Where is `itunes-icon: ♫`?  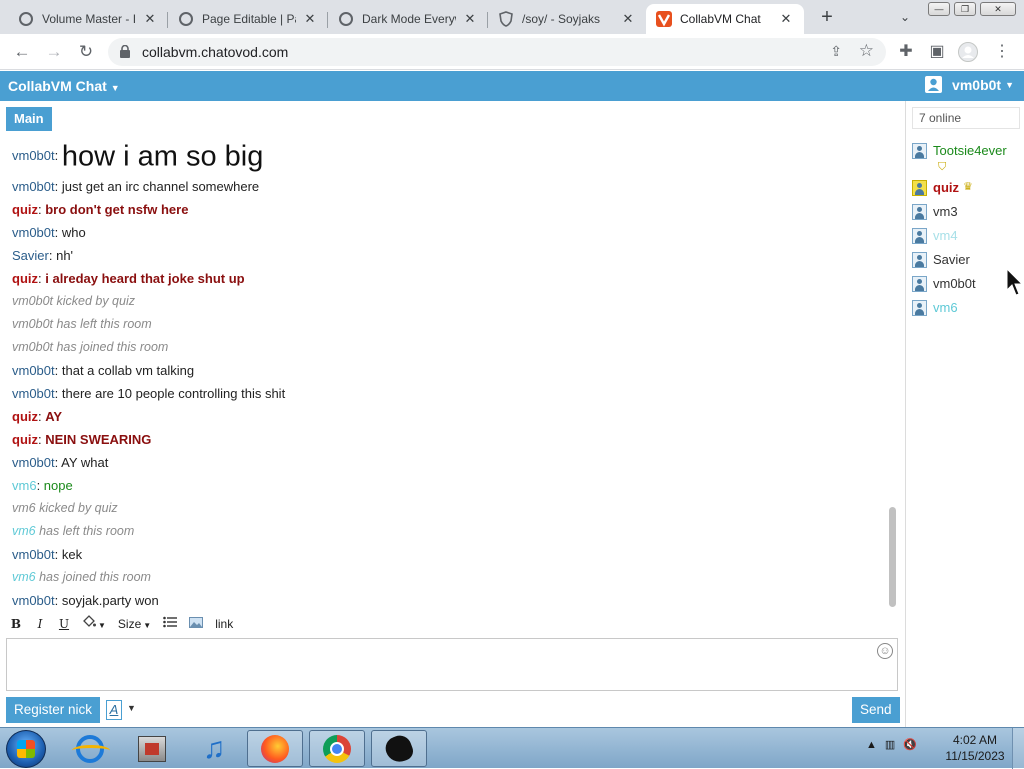 itunes-icon: ♫ is located at coordinates (214, 748).